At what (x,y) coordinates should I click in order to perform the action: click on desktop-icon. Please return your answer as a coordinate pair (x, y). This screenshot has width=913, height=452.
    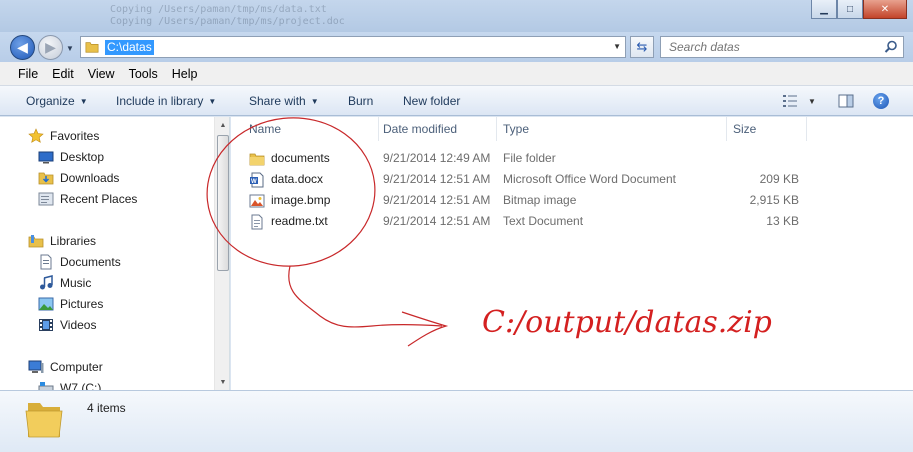
    Looking at the image, I should click on (46, 157).